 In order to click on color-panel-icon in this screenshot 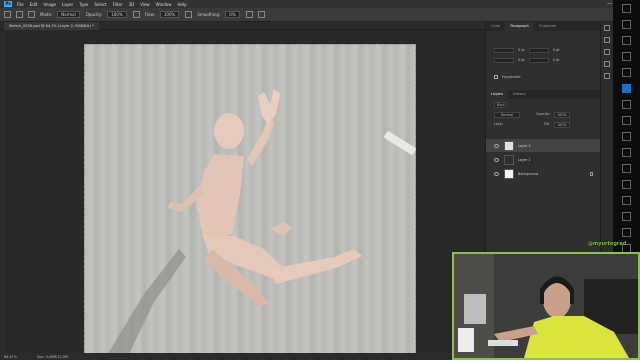, I will do `click(607, 28)`.